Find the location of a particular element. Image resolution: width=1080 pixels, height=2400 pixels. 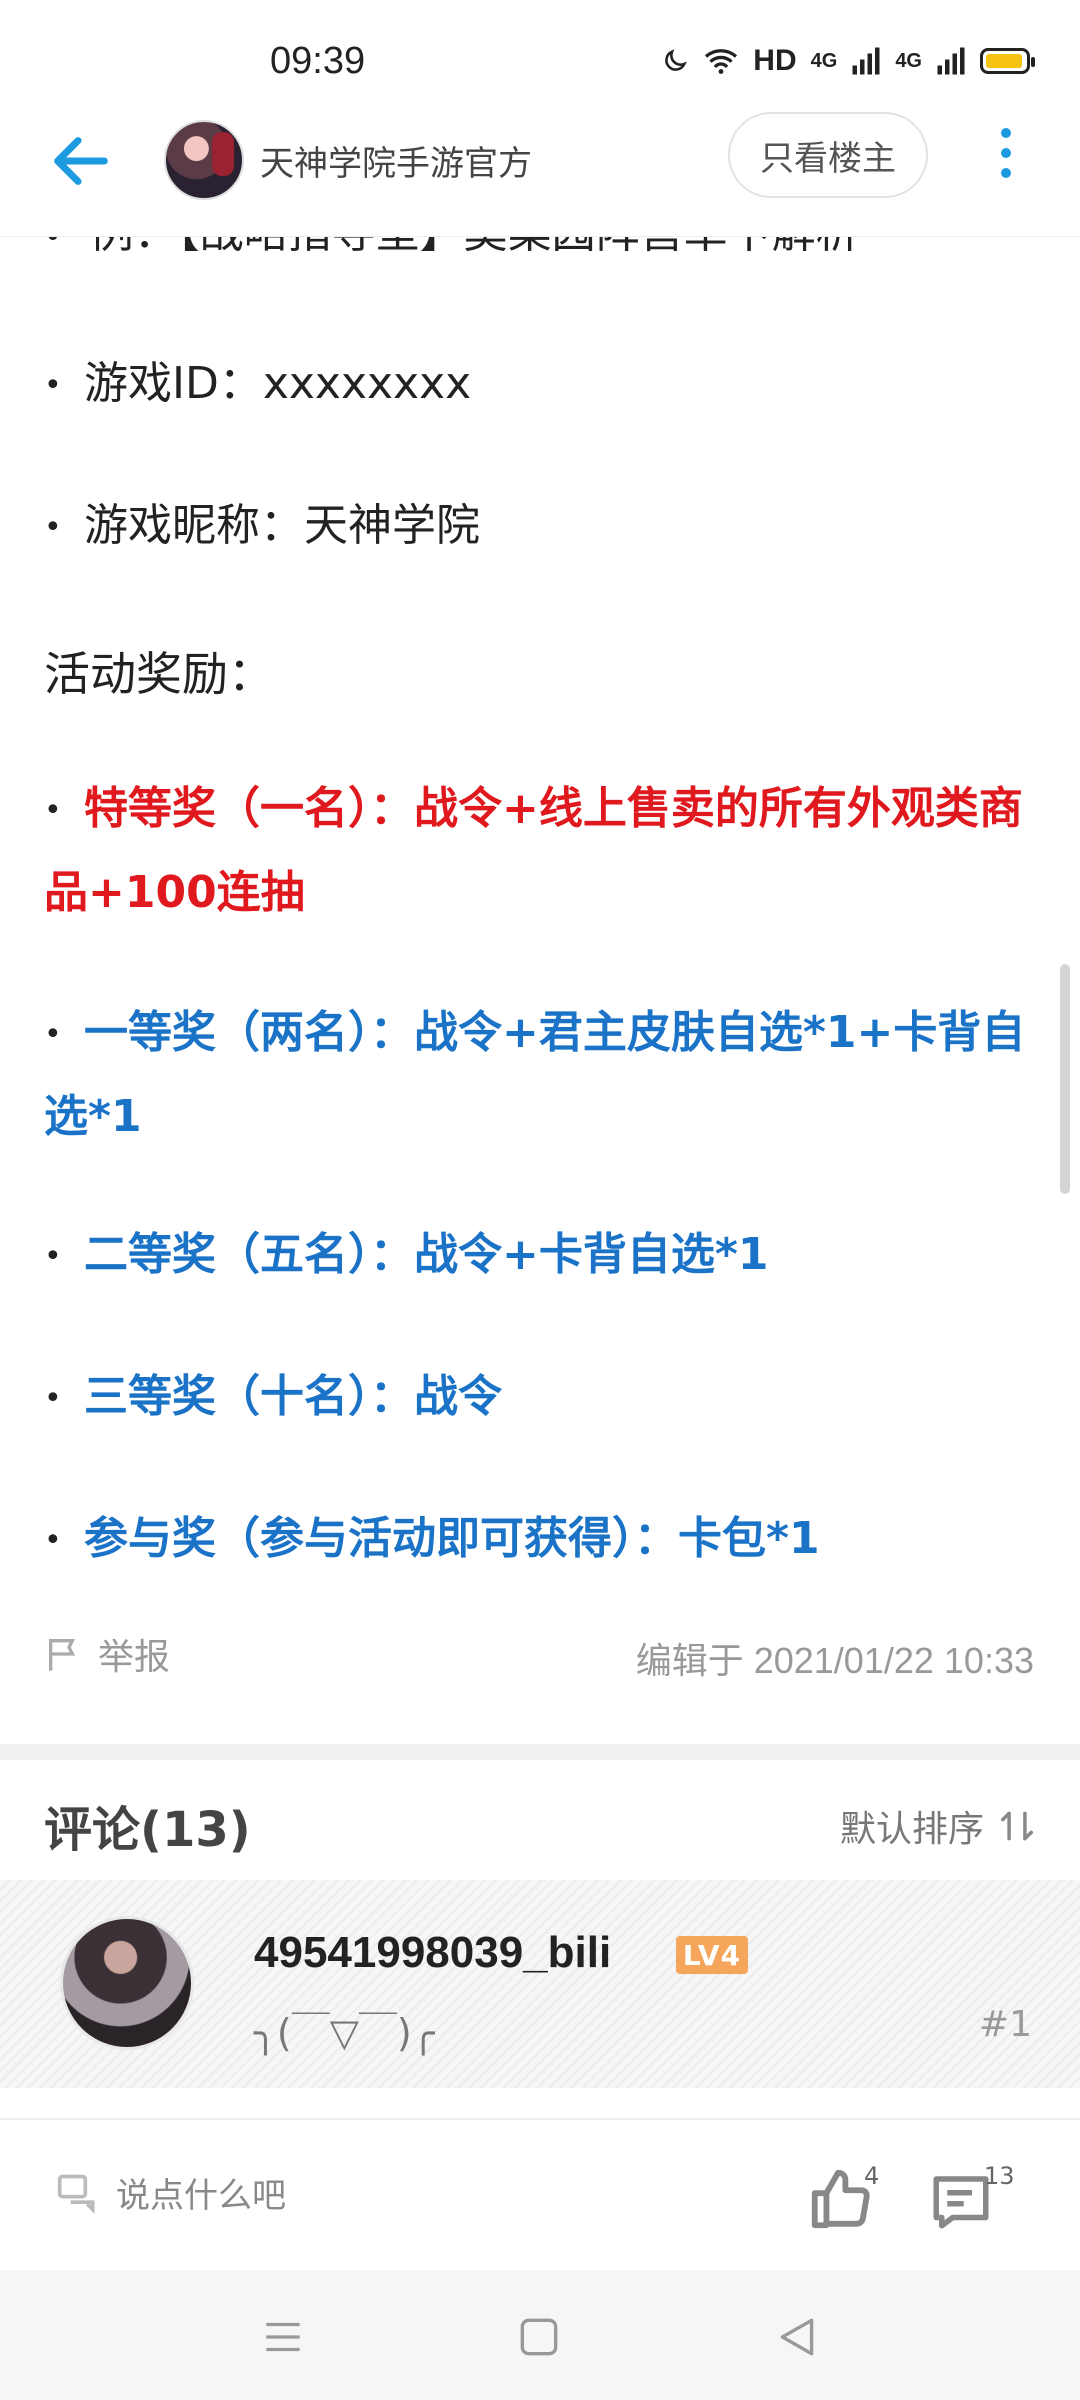

level-badge: LV4 is located at coordinates (712, 1955).